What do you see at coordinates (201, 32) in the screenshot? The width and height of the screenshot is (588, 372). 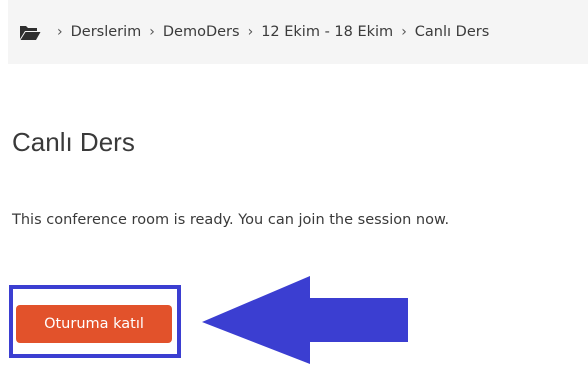 I see `breadcrumb-demoders: DemoDers` at bounding box center [201, 32].